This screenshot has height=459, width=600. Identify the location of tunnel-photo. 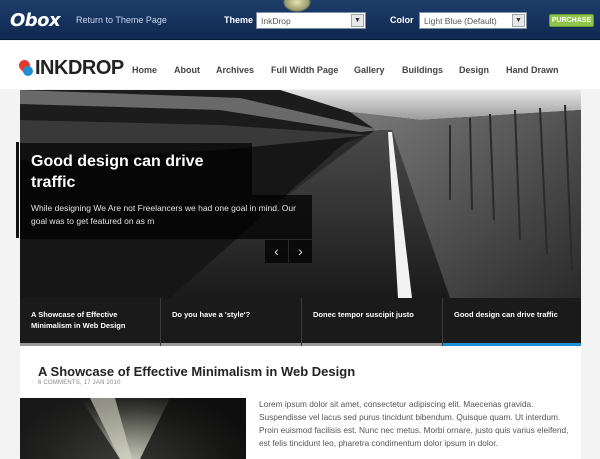
(133, 428).